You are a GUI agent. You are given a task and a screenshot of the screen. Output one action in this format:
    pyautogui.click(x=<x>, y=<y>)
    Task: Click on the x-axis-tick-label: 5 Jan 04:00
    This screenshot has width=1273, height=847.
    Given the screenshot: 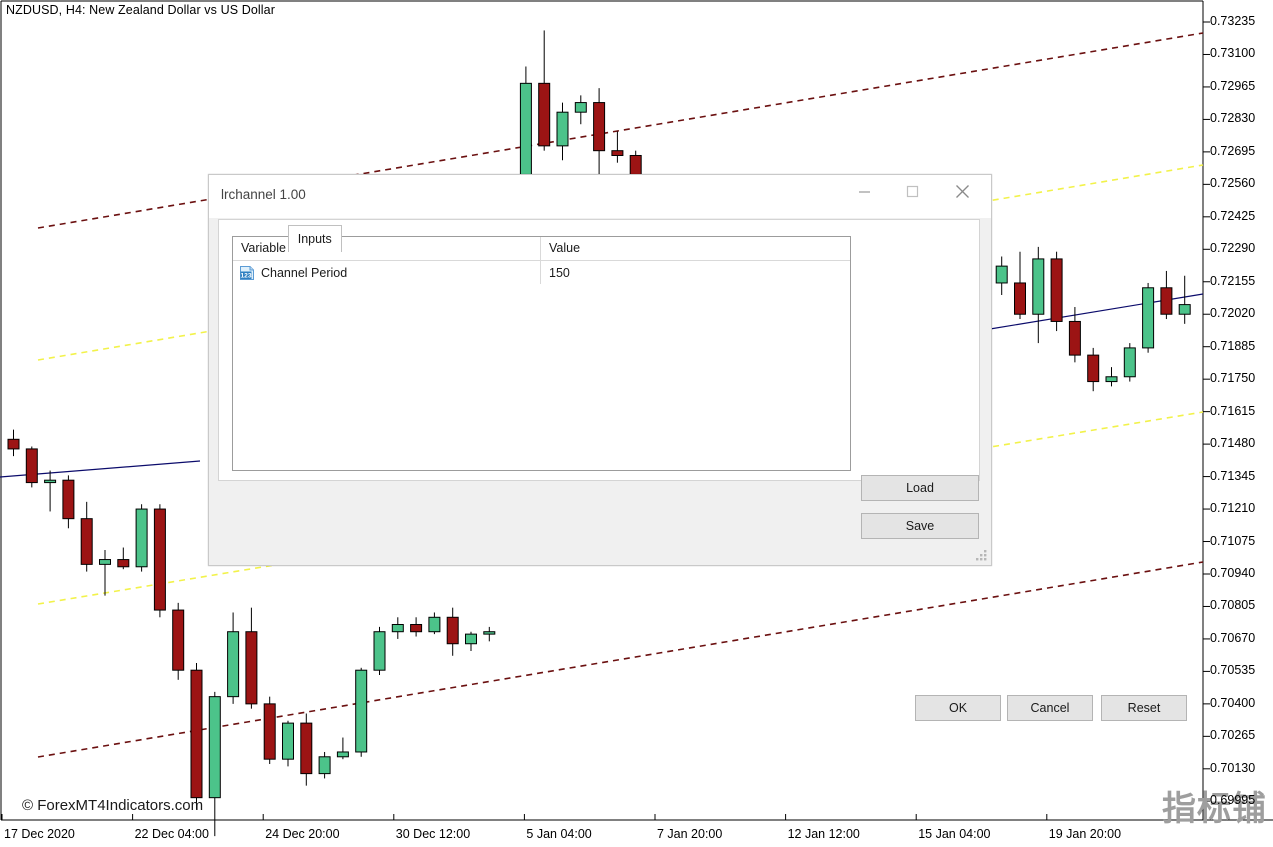 What is the action you would take?
    pyautogui.click(x=559, y=834)
    